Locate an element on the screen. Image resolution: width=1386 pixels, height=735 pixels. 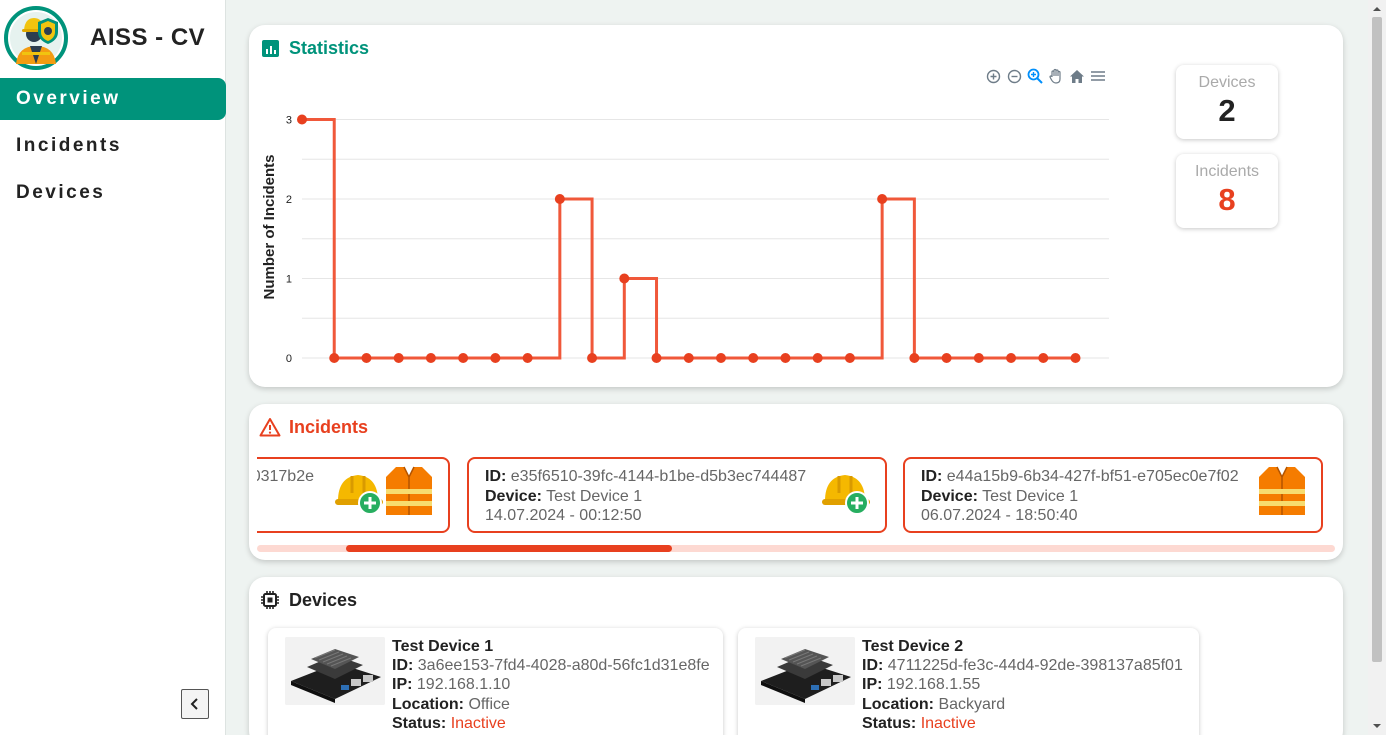
statistics-header: Statistics is located at coordinates (314, 48).